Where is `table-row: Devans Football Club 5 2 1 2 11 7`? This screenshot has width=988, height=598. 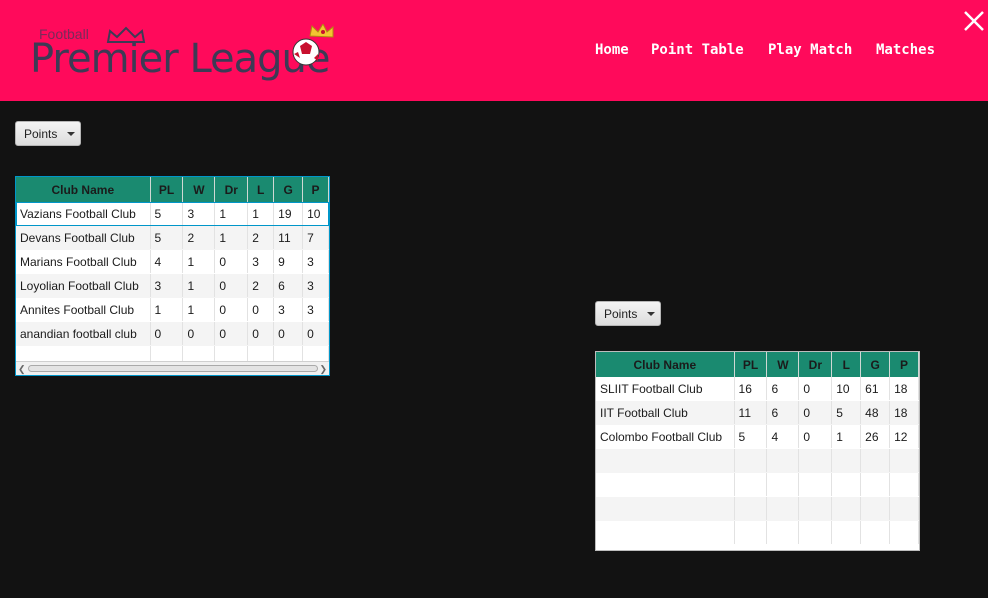
table-row: Devans Football Club 5 2 1 2 11 7 is located at coordinates (172, 238).